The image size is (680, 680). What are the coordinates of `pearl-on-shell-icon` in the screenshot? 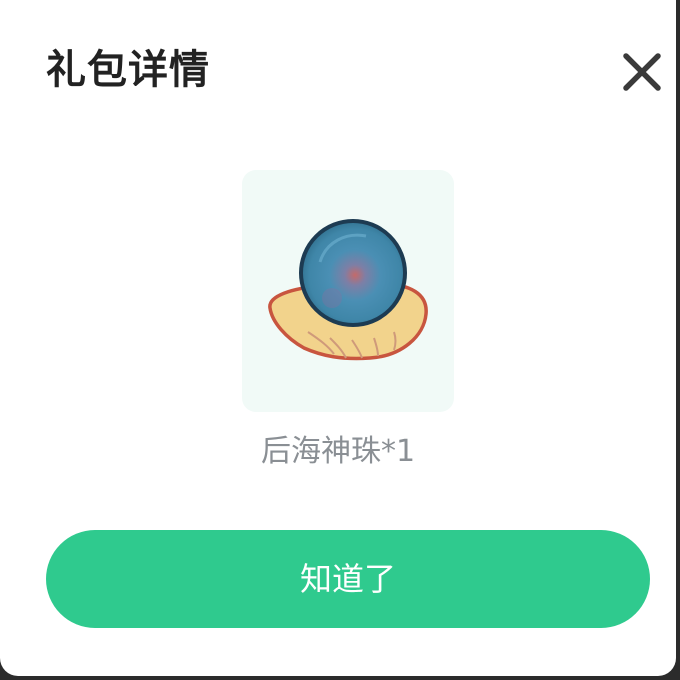 It's located at (348, 290).